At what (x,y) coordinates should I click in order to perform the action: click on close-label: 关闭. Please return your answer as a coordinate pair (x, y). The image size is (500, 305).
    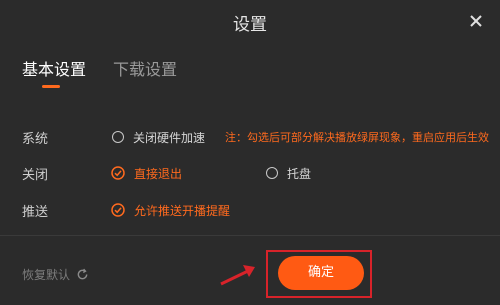
    Looking at the image, I should click on (35, 175).